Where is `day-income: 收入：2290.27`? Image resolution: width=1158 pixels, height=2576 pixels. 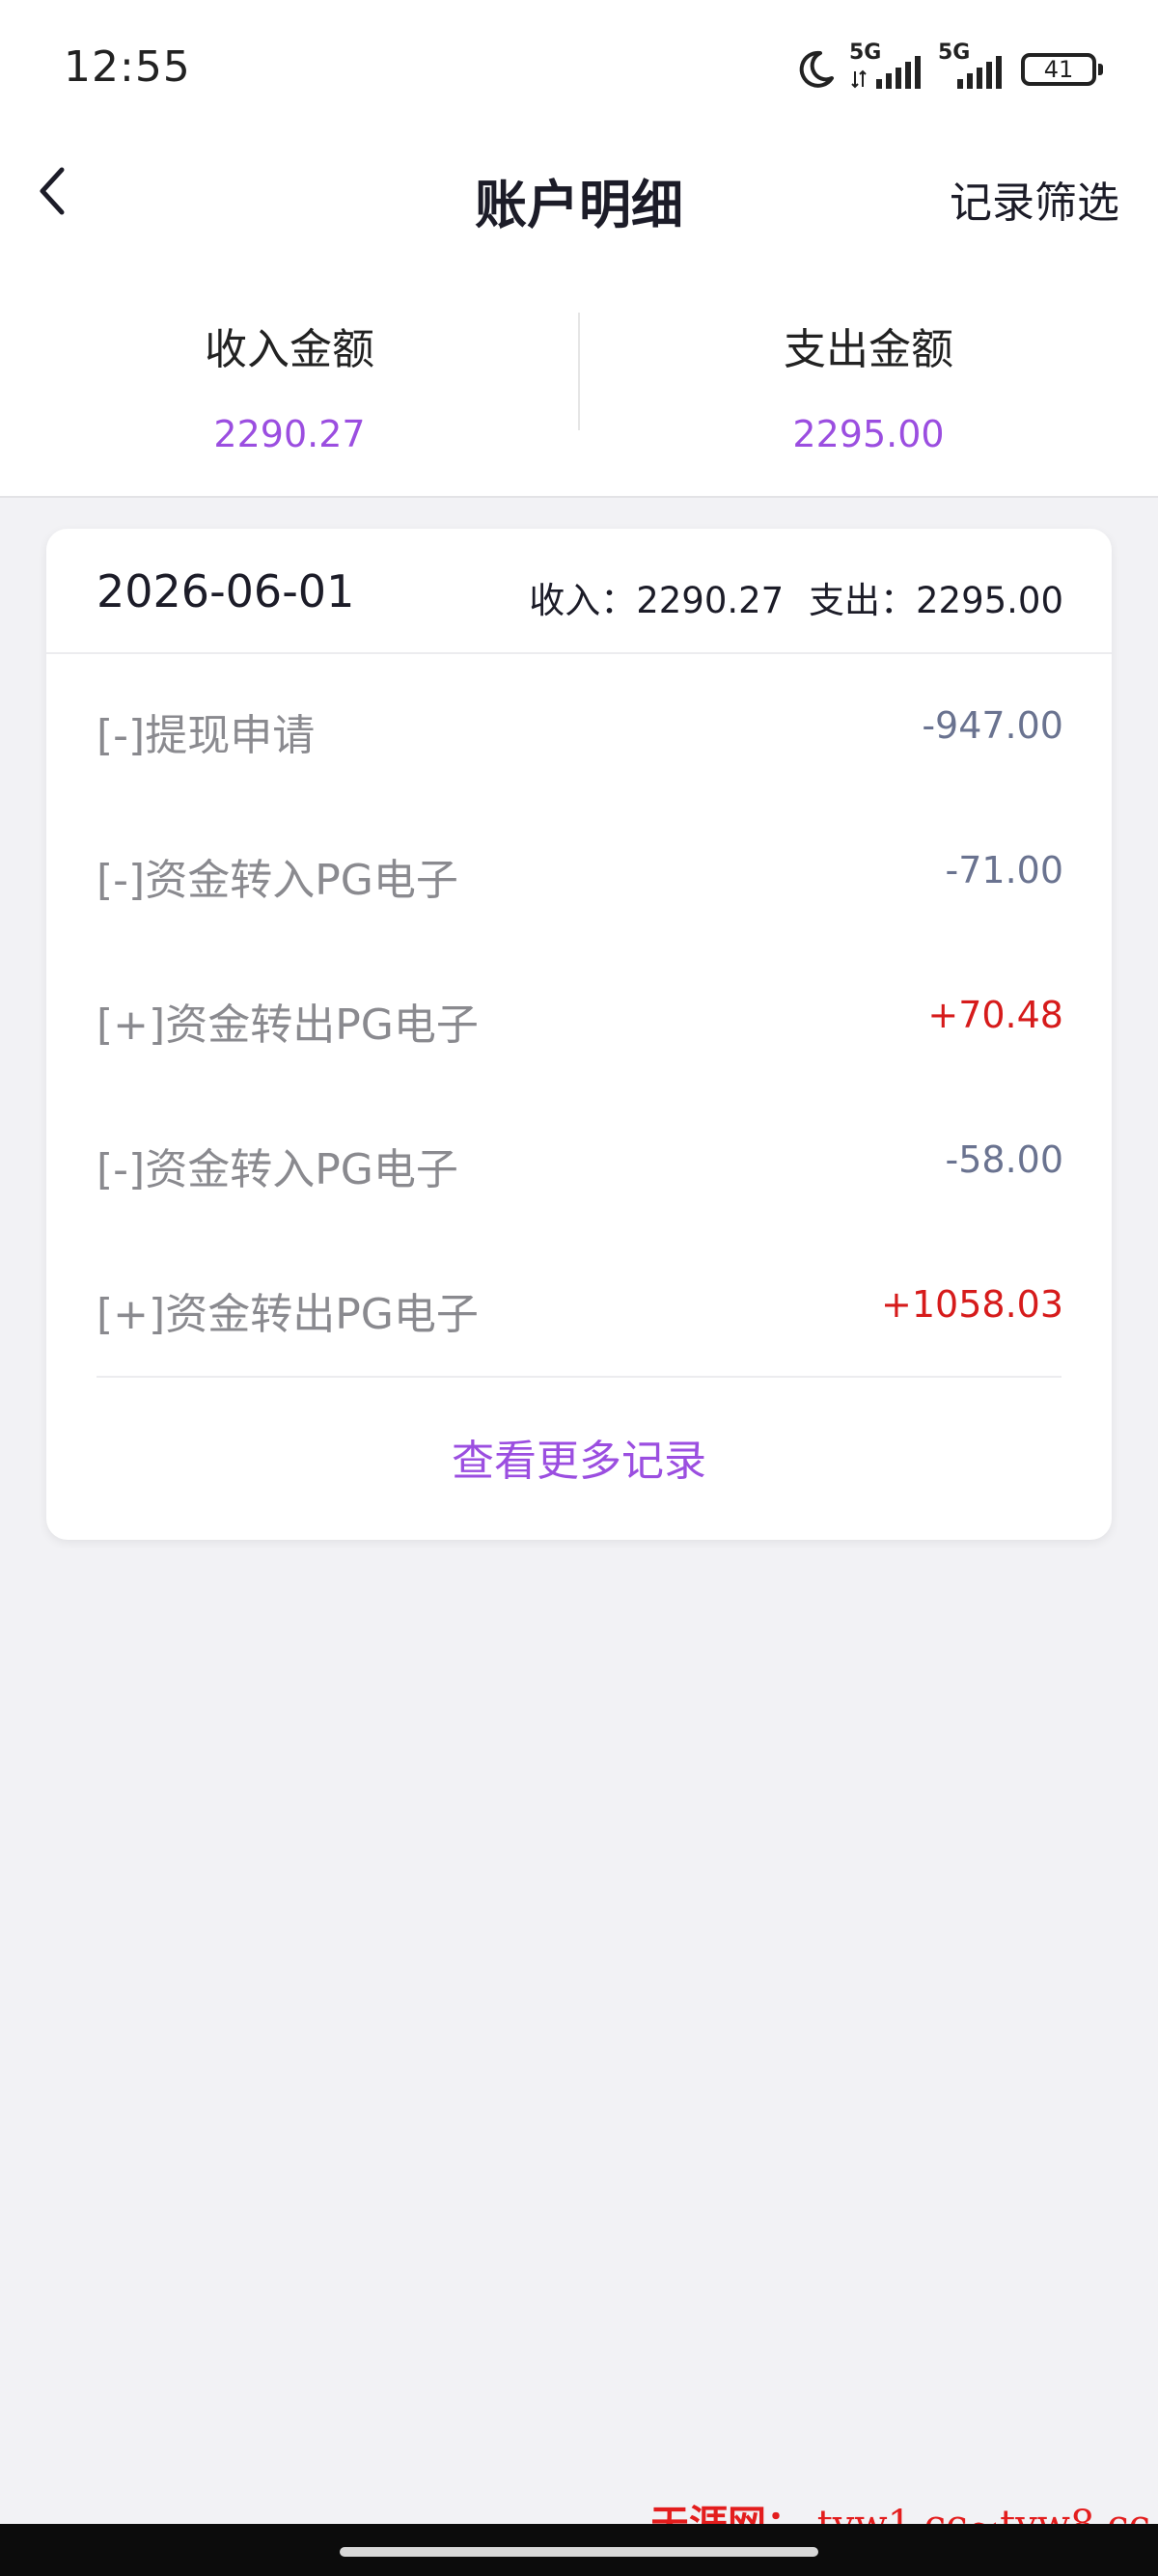 day-income: 收入：2290.27 is located at coordinates (657, 600).